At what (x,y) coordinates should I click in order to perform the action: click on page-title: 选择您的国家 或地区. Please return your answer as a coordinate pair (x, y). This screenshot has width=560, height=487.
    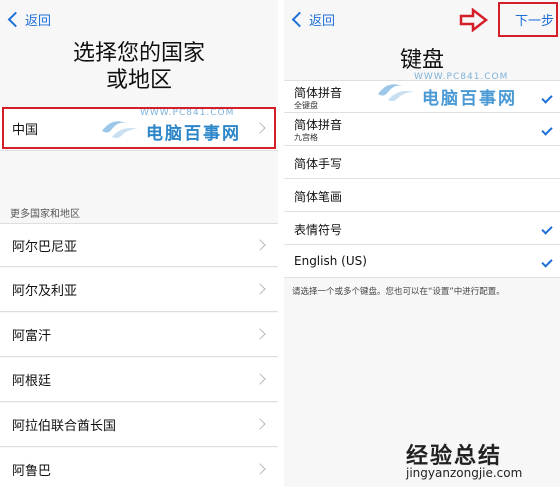
    Looking at the image, I should click on (138, 67).